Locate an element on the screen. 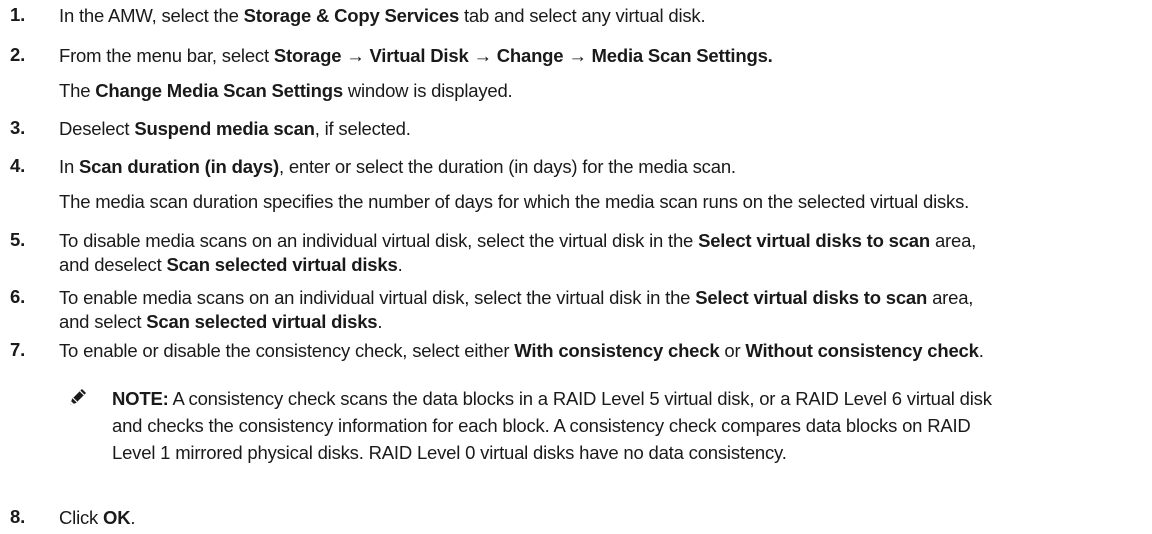  text-run: In the AMW, select the is located at coordinates (151, 15).